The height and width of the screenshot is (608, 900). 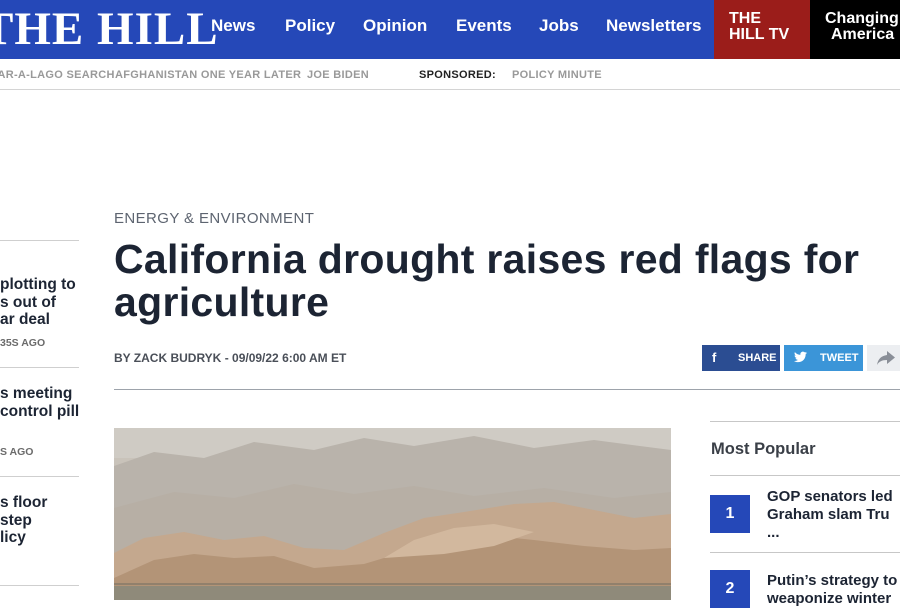 What do you see at coordinates (839, 358) in the screenshot?
I see `twitter-share-label: TWEET` at bounding box center [839, 358].